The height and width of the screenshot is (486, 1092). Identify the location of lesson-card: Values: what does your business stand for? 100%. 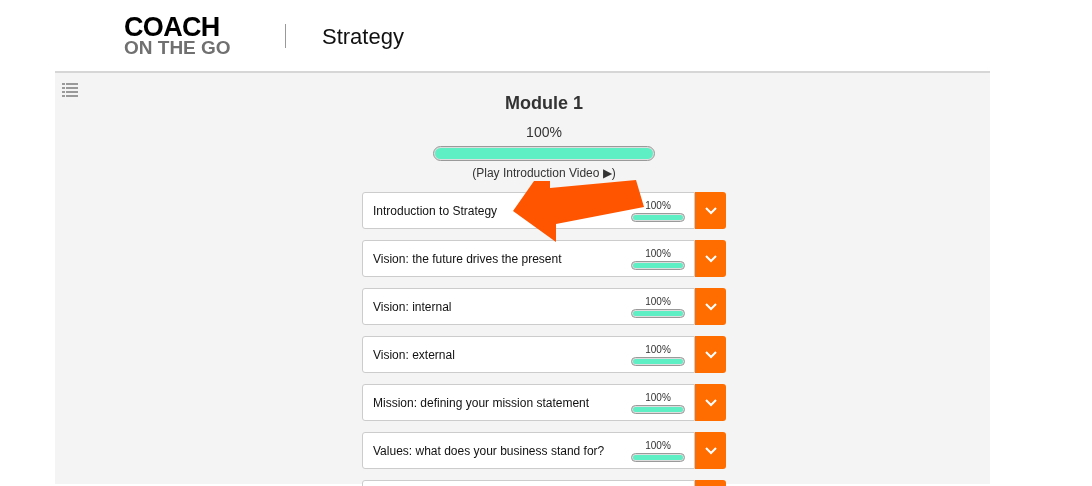
(528, 450).